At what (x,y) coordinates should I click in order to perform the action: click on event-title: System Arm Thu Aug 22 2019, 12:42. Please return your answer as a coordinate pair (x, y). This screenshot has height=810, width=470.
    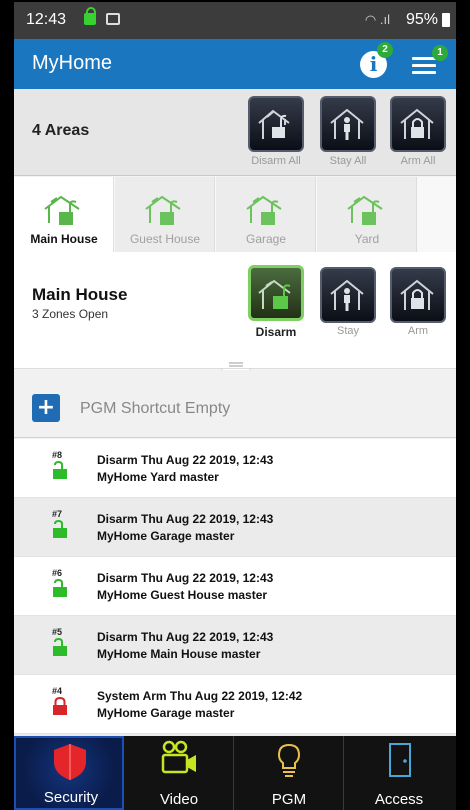
    Looking at the image, I should click on (200, 696).